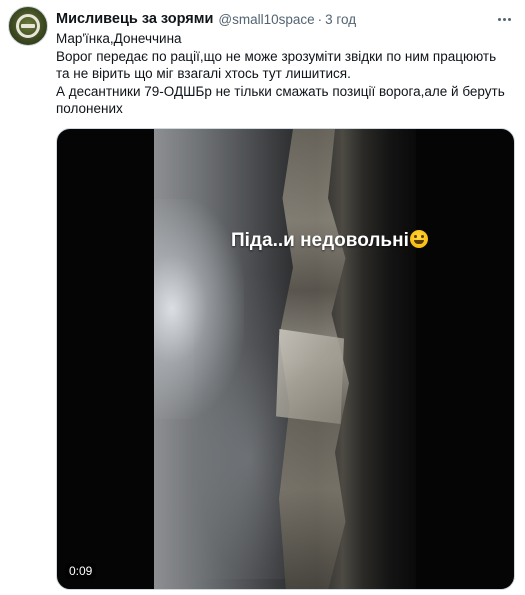 This screenshot has width=525, height=595. What do you see at coordinates (119, 38) in the screenshot?
I see `tweet-text-line: Мар'їнка,Донеччина` at bounding box center [119, 38].